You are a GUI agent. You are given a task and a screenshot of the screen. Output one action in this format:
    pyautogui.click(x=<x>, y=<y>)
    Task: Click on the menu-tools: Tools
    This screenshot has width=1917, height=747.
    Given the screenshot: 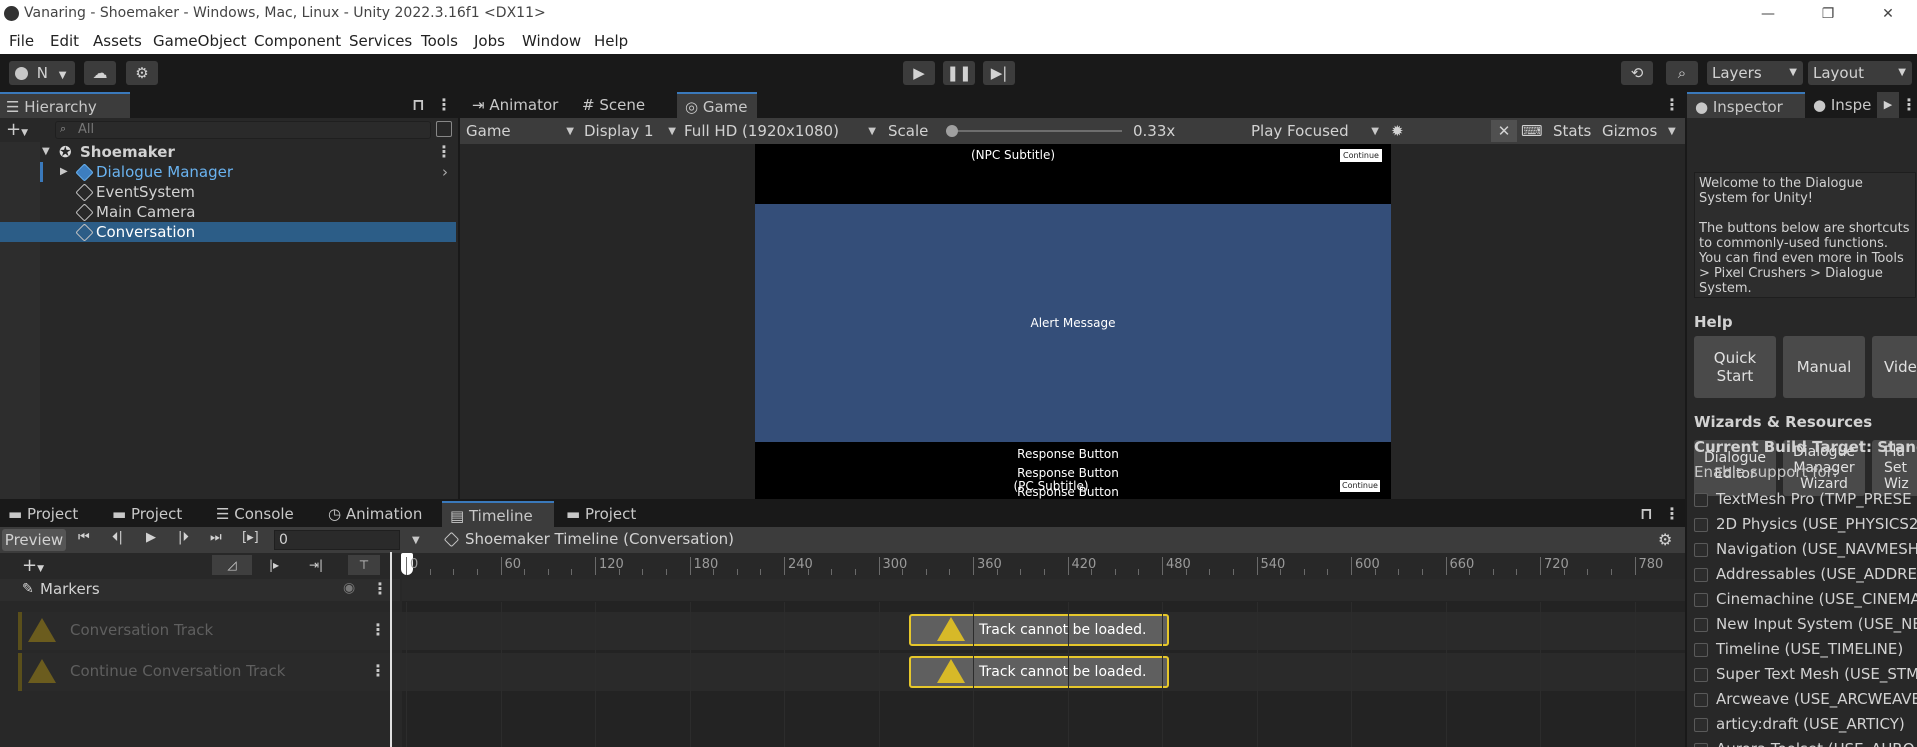 What is the action you would take?
    pyautogui.click(x=439, y=41)
    